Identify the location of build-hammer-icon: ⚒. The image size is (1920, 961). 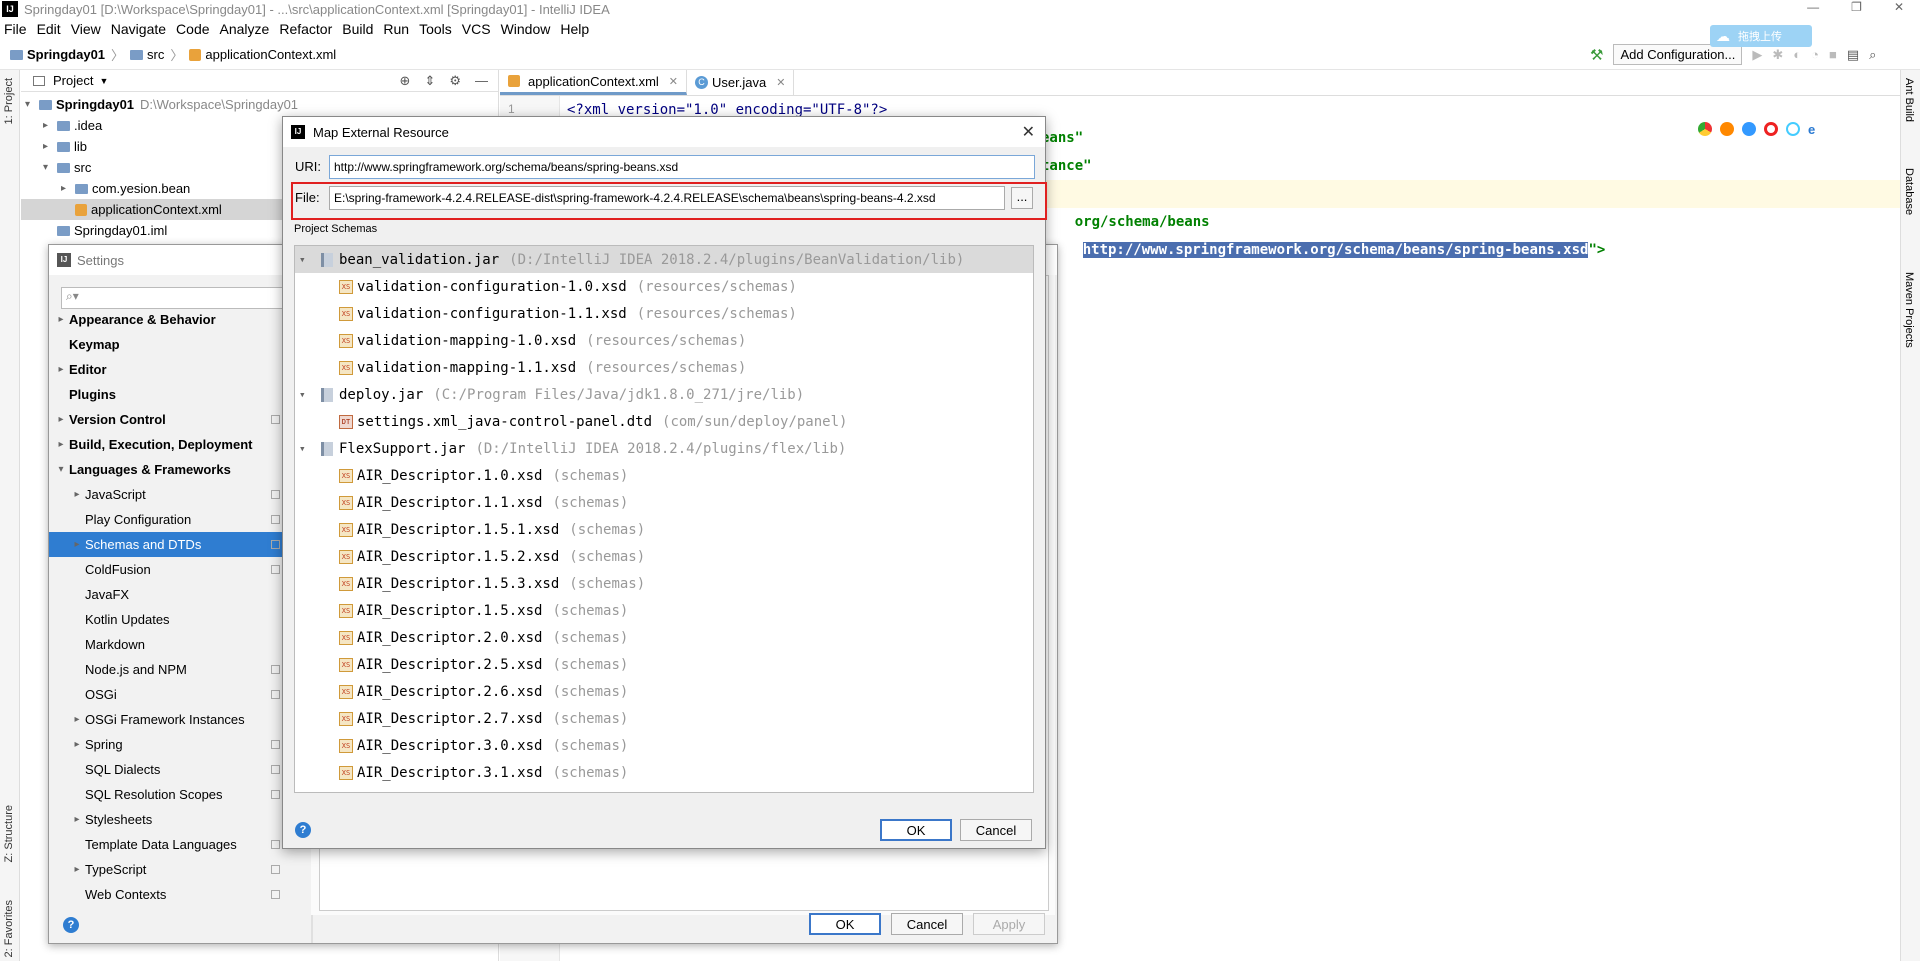
(1596, 55).